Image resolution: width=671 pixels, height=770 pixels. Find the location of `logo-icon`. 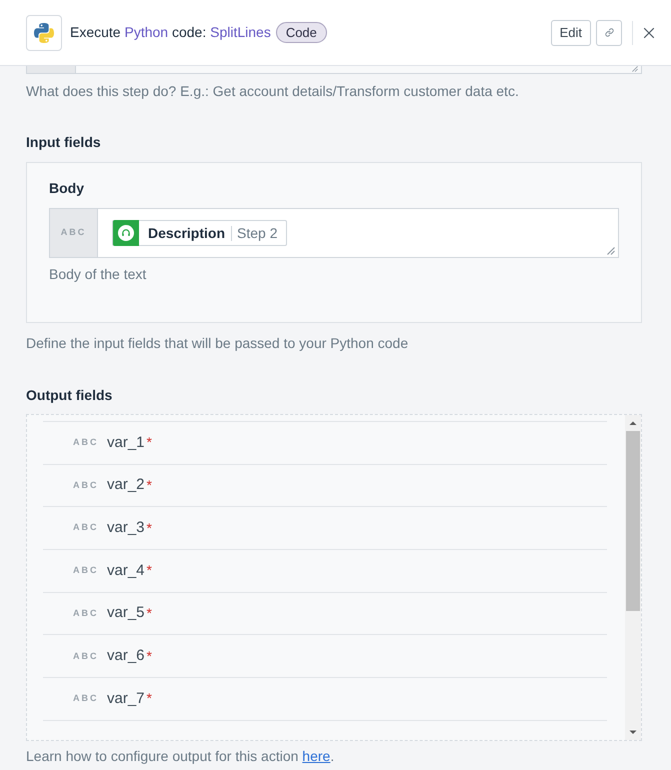

logo-icon is located at coordinates (44, 32).